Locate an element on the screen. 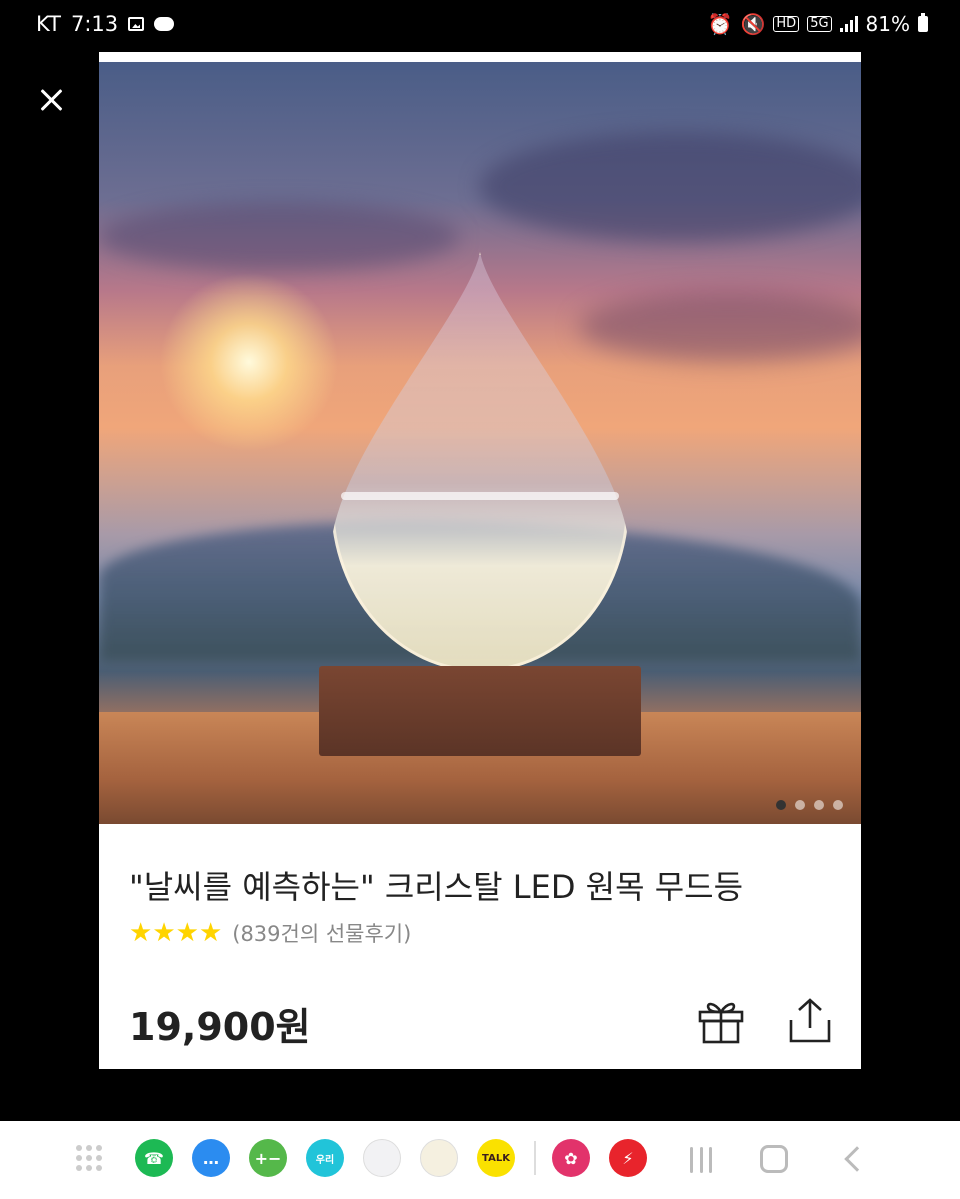 This screenshot has height=1199, width=960. carousel-indicator is located at coordinates (809, 805).